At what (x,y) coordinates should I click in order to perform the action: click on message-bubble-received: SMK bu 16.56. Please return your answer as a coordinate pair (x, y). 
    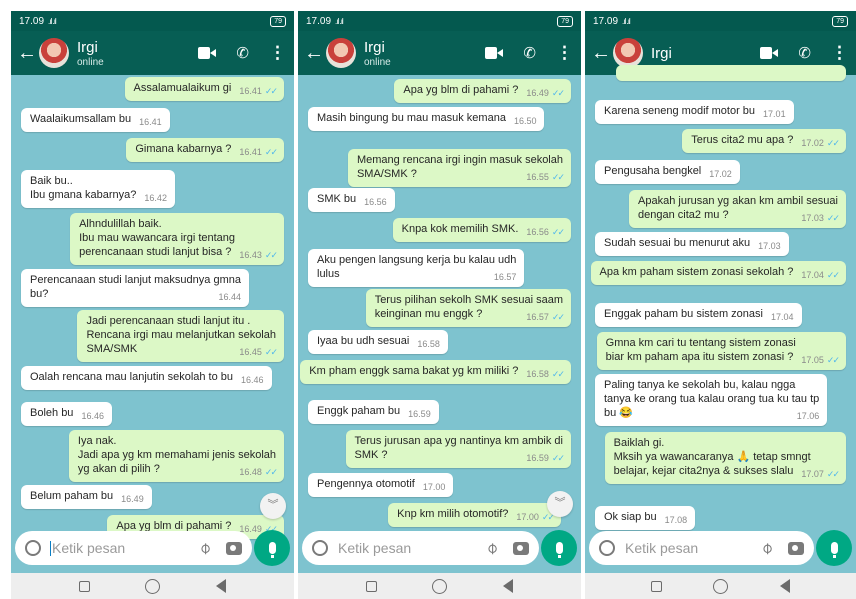
    Looking at the image, I should click on (351, 200).